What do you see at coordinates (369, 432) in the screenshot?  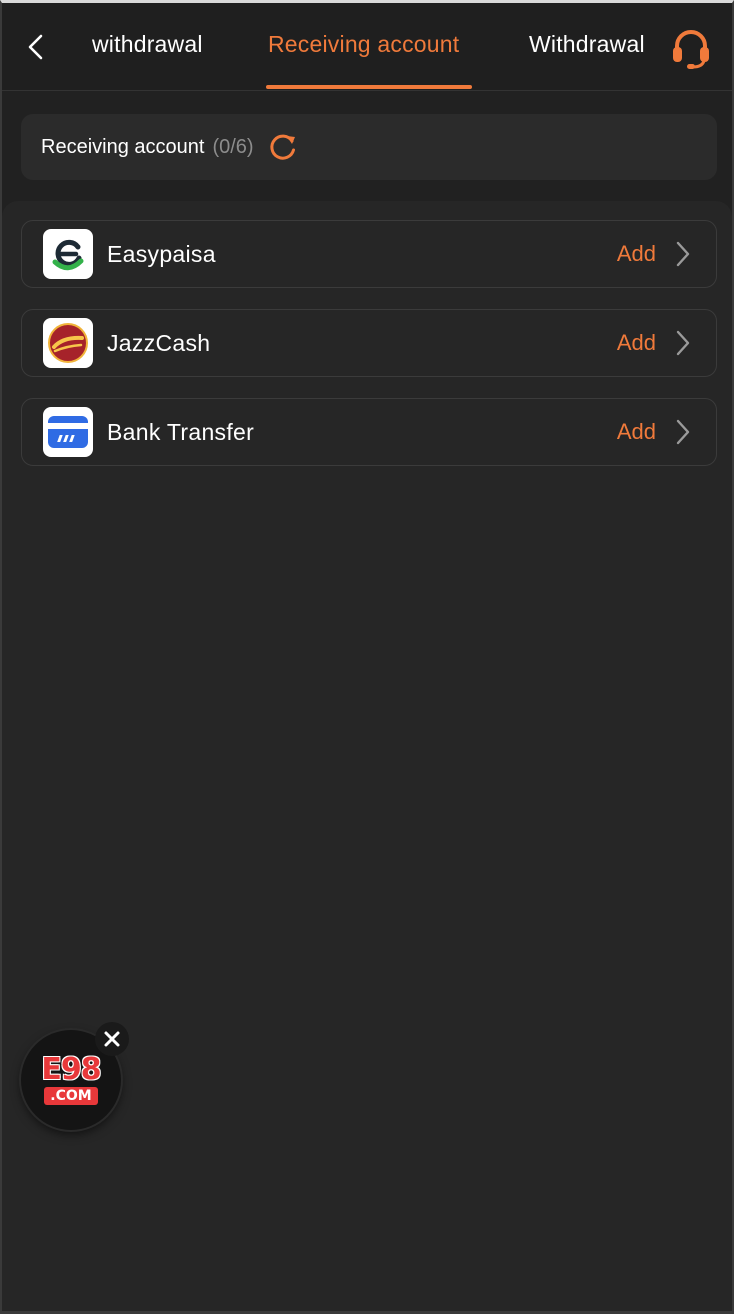 I see `method-row-bank-transfer: Bank Transfer Add` at bounding box center [369, 432].